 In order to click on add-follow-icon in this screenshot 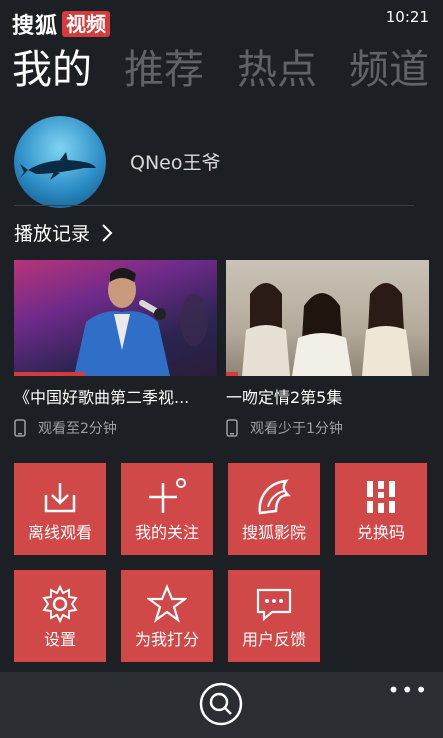, I will do `click(167, 495)`.